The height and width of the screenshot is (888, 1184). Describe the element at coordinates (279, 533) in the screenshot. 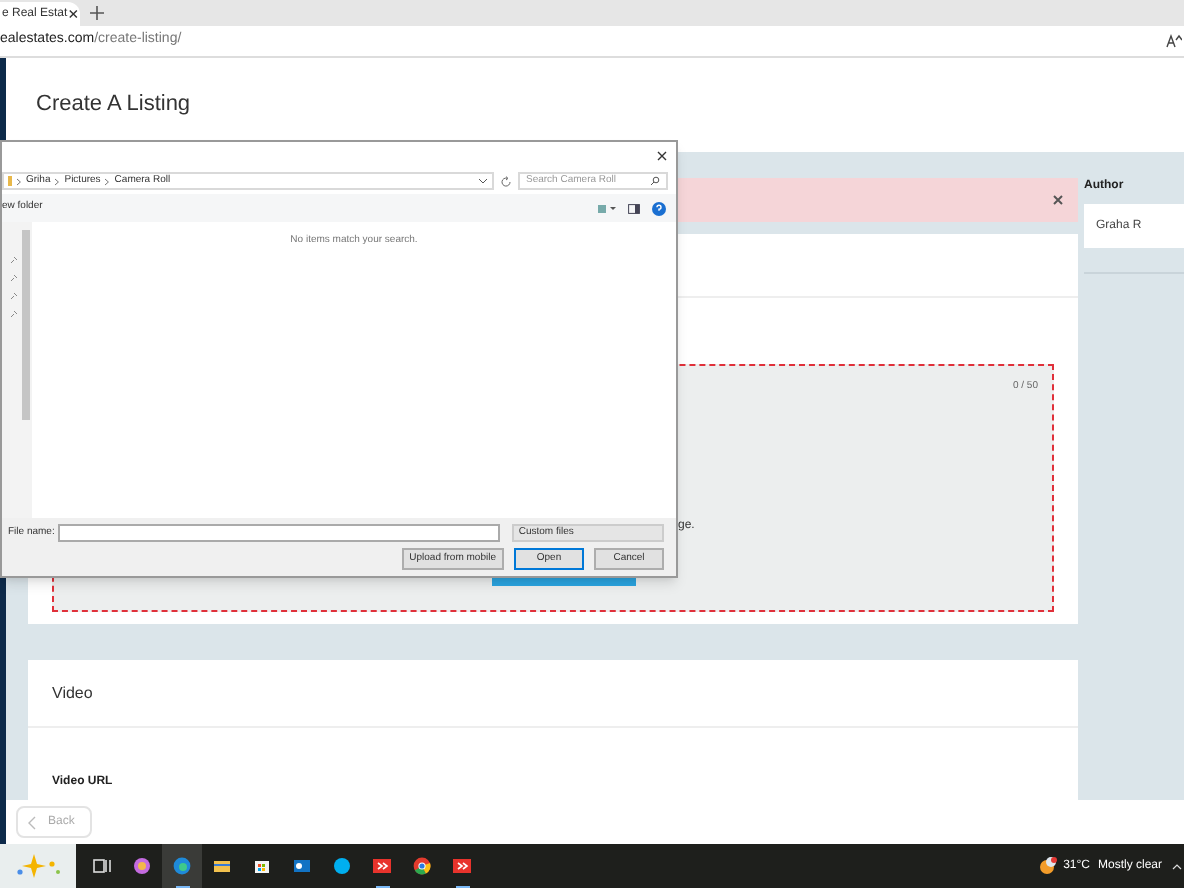

I see `file-name-field` at that location.